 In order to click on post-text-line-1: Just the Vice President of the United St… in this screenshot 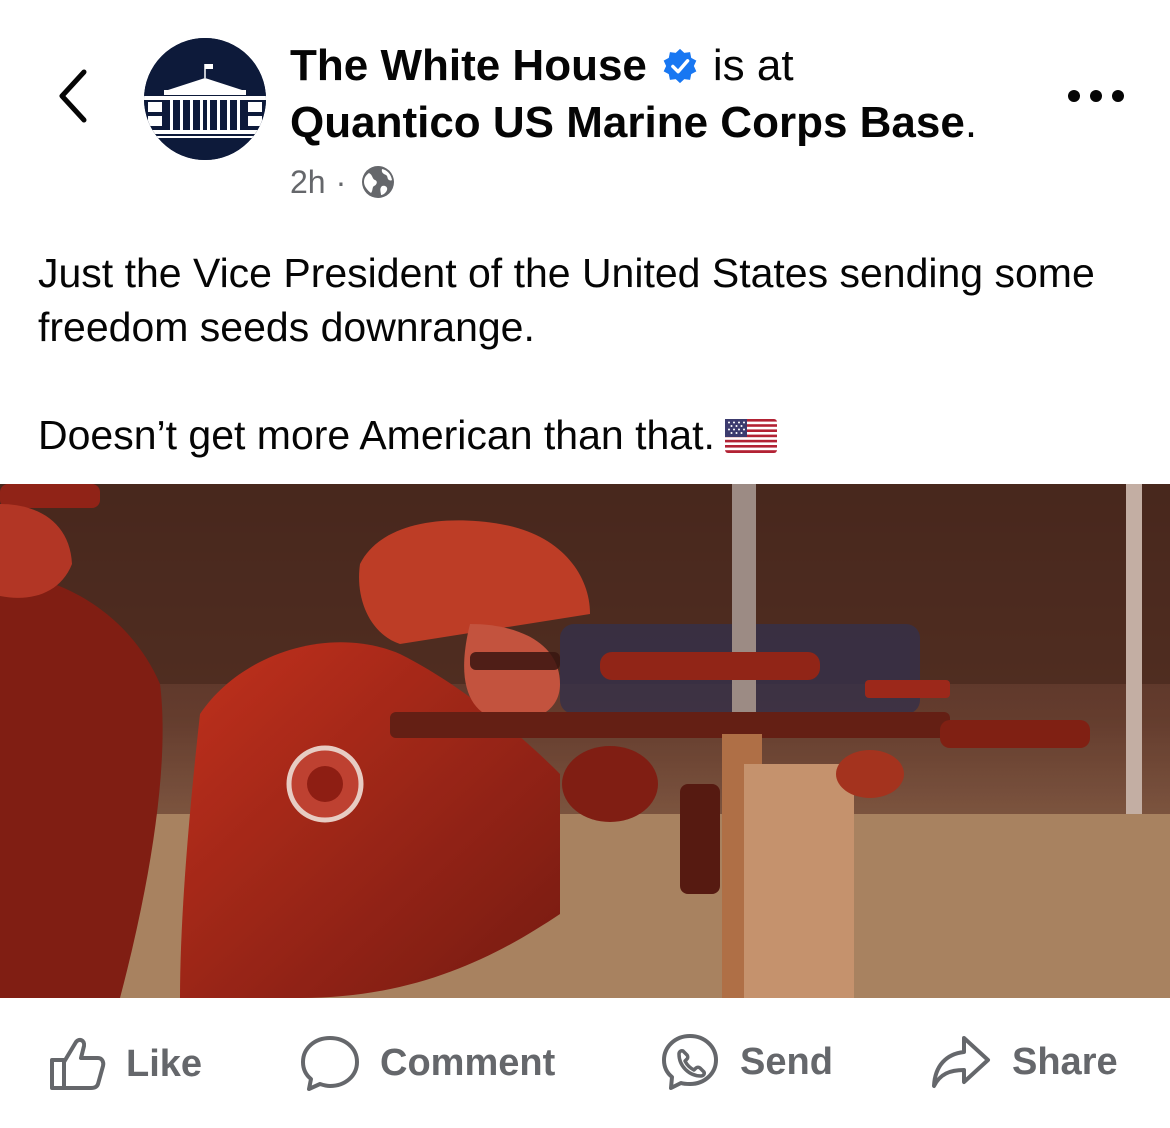, I will do `click(566, 300)`.